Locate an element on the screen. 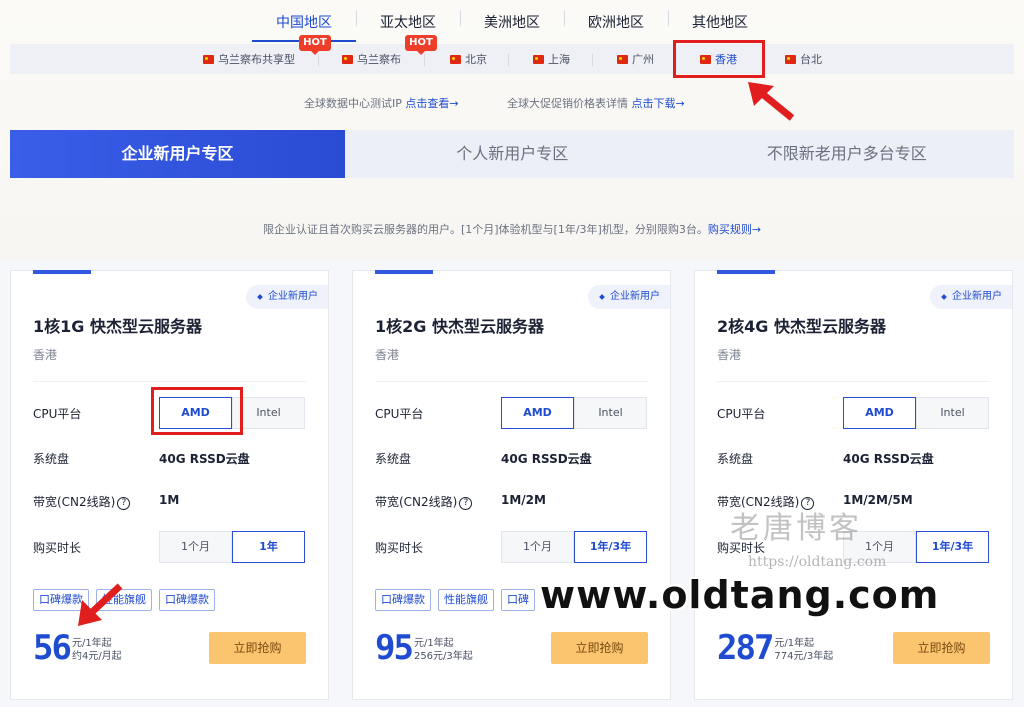 Image resolution: width=1024 pixels, height=707 pixels. city-label: 广州 is located at coordinates (643, 59).